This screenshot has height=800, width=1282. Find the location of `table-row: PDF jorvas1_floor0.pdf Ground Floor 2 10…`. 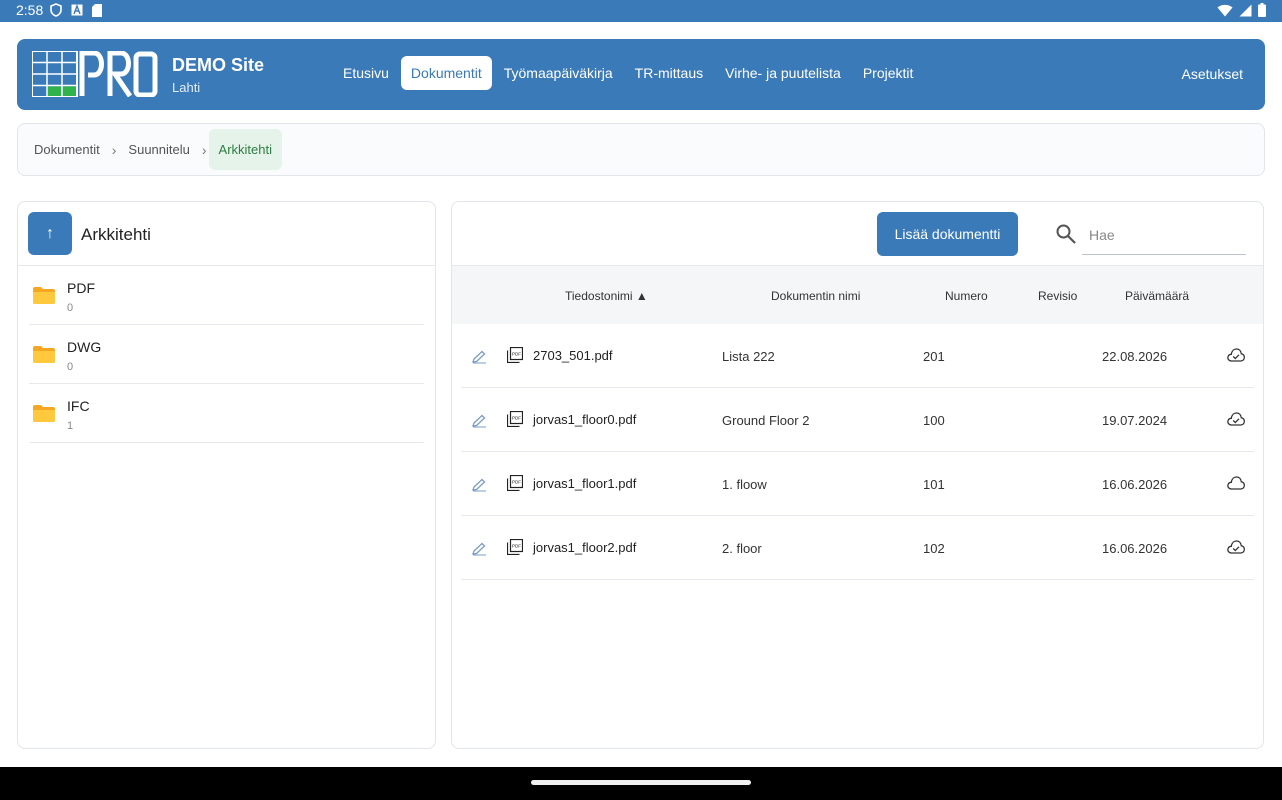

table-row: PDF jorvas1_floor0.pdf Ground Floor 2 10… is located at coordinates (857, 420).